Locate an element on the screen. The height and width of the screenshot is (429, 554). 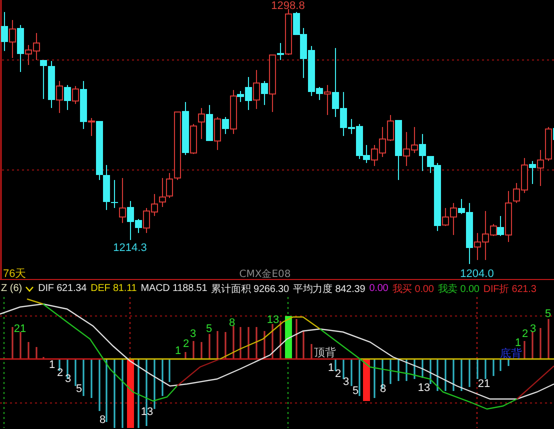
indicator-reading: DIF折 621.3 is located at coordinates (509, 289).